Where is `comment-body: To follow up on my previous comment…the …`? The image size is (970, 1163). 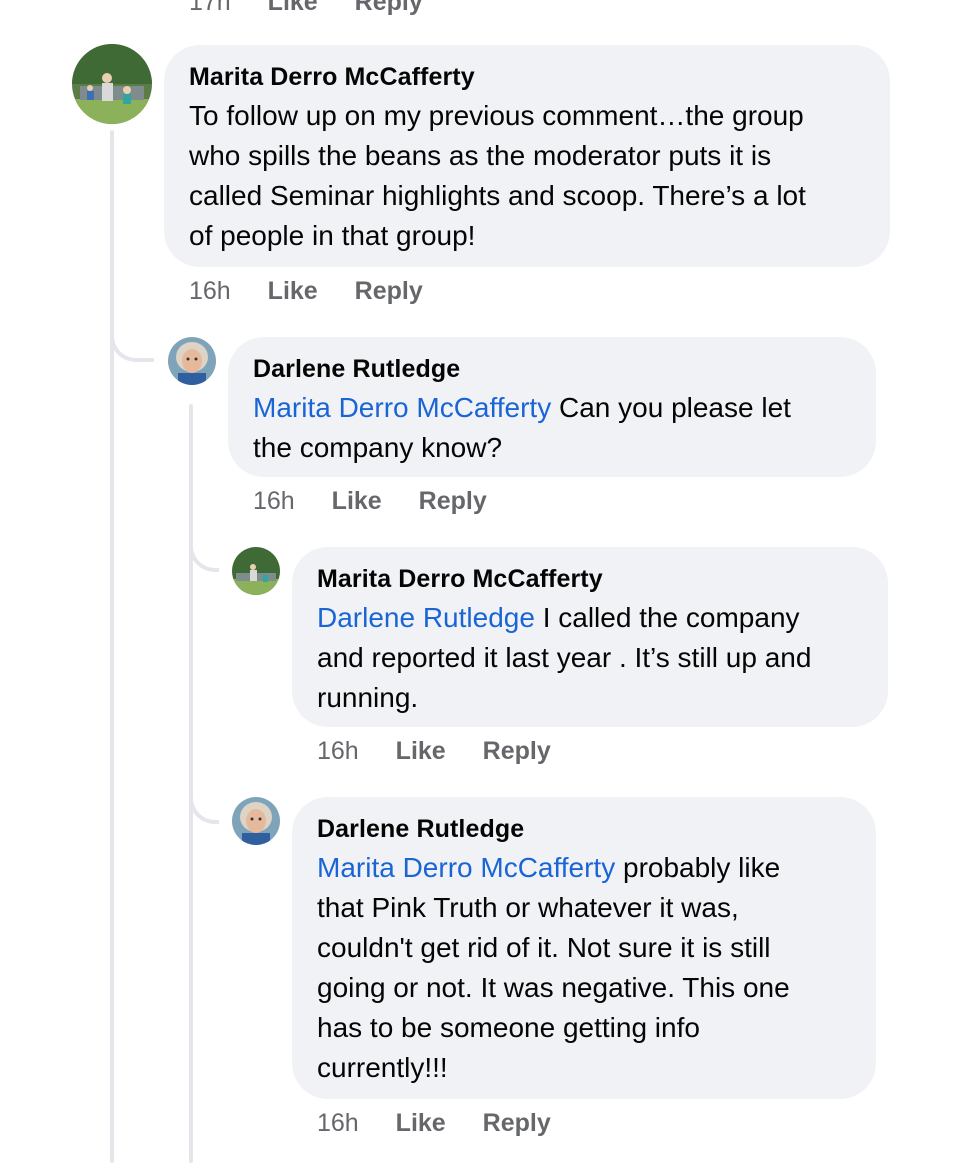 comment-body: To follow up on my previous comment…the … is located at coordinates (497, 175).